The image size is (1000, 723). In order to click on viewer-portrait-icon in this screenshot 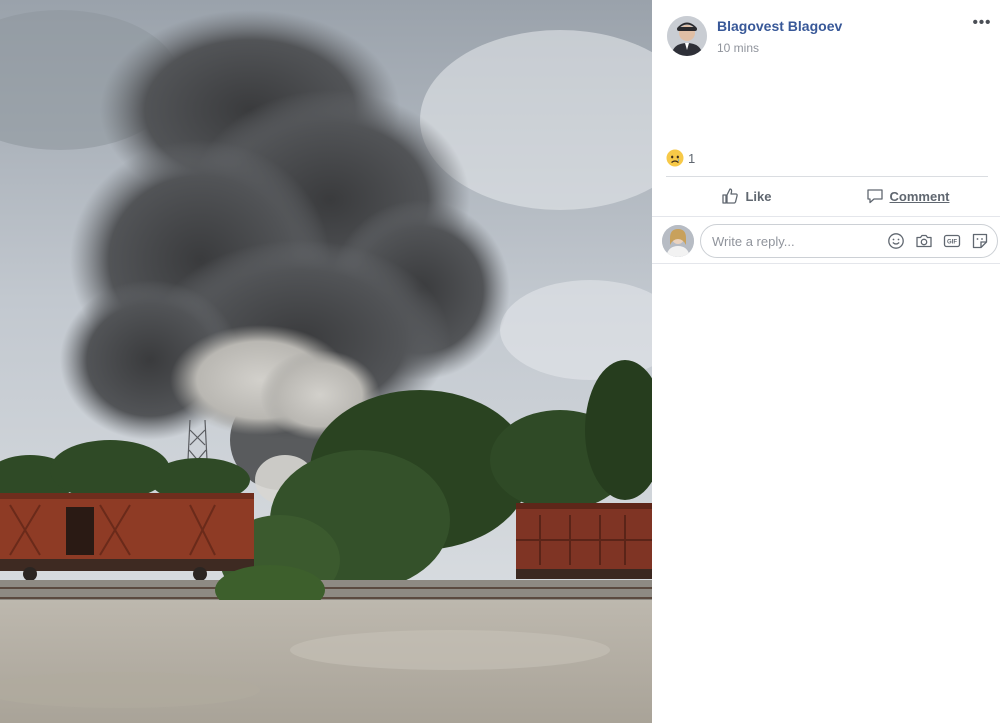, I will do `click(678, 241)`.